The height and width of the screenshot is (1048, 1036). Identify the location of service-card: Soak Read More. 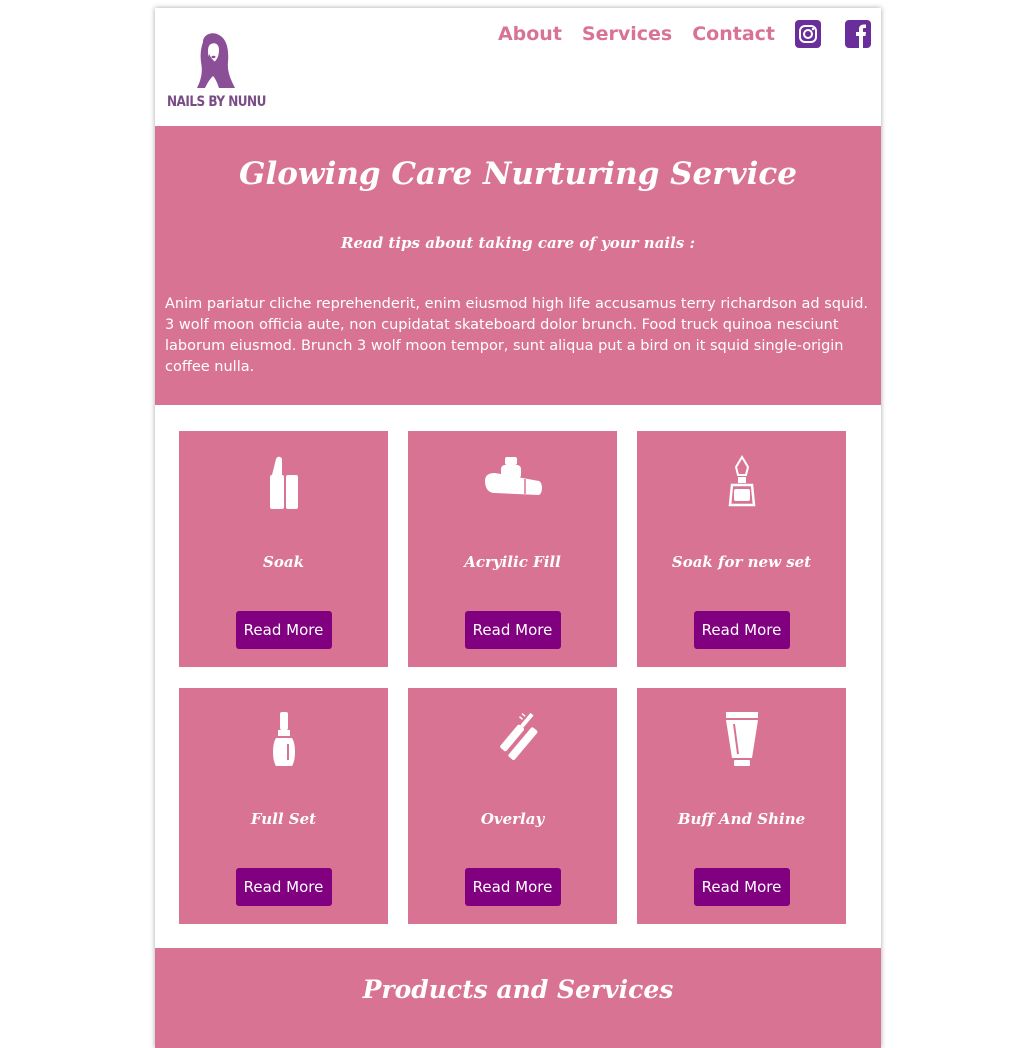
(283, 549).